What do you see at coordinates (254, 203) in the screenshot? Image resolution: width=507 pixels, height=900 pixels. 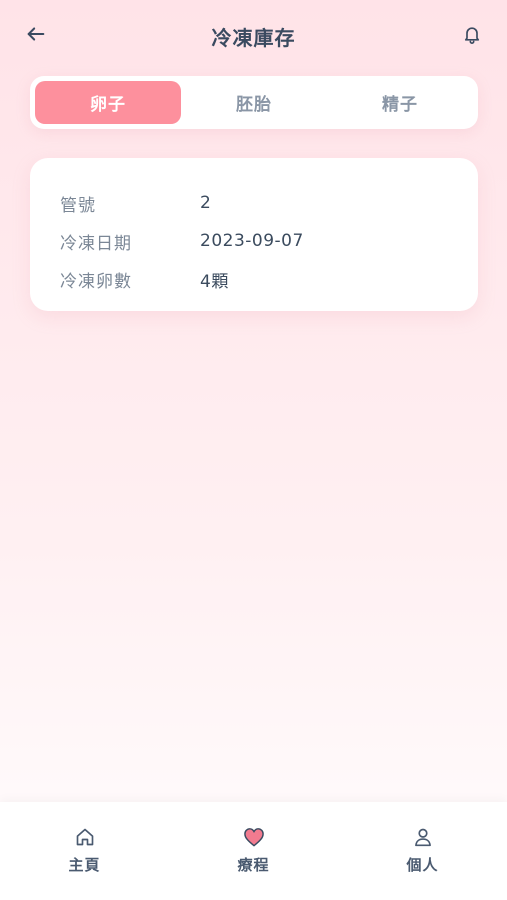 I see `record-row-tube-number: 管號 2` at bounding box center [254, 203].